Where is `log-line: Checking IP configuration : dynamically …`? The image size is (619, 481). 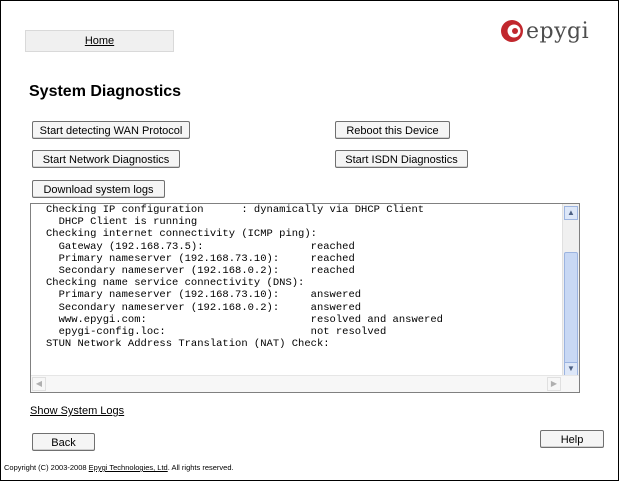
log-line: Checking IP configuration : dynamically … is located at coordinates (235, 210).